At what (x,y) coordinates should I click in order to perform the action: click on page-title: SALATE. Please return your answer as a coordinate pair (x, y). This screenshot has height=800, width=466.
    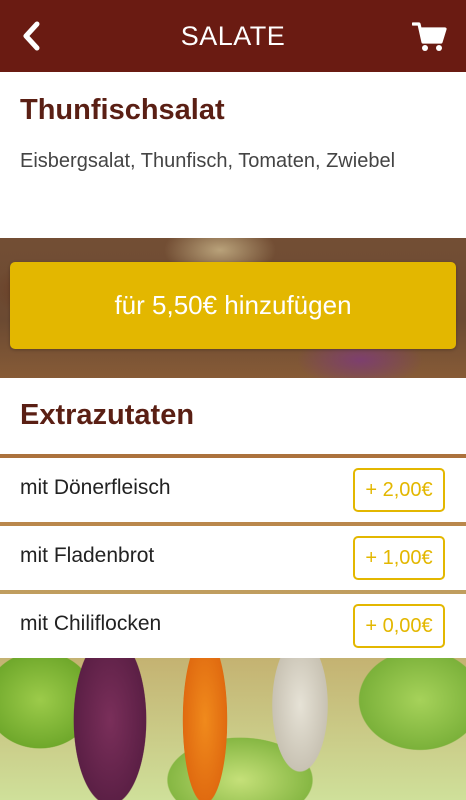
    Looking at the image, I should click on (233, 35).